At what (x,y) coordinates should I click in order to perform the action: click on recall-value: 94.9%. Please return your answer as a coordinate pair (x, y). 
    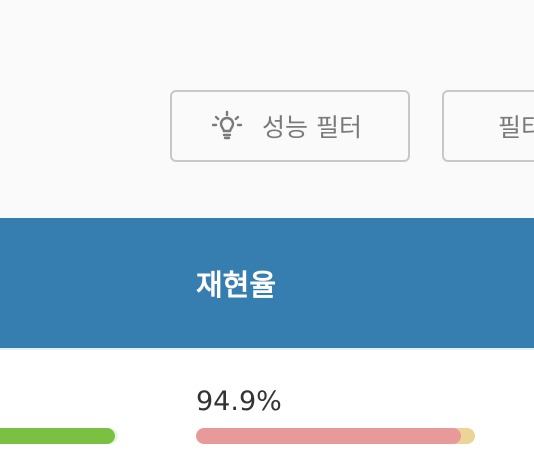
    Looking at the image, I should click on (239, 401).